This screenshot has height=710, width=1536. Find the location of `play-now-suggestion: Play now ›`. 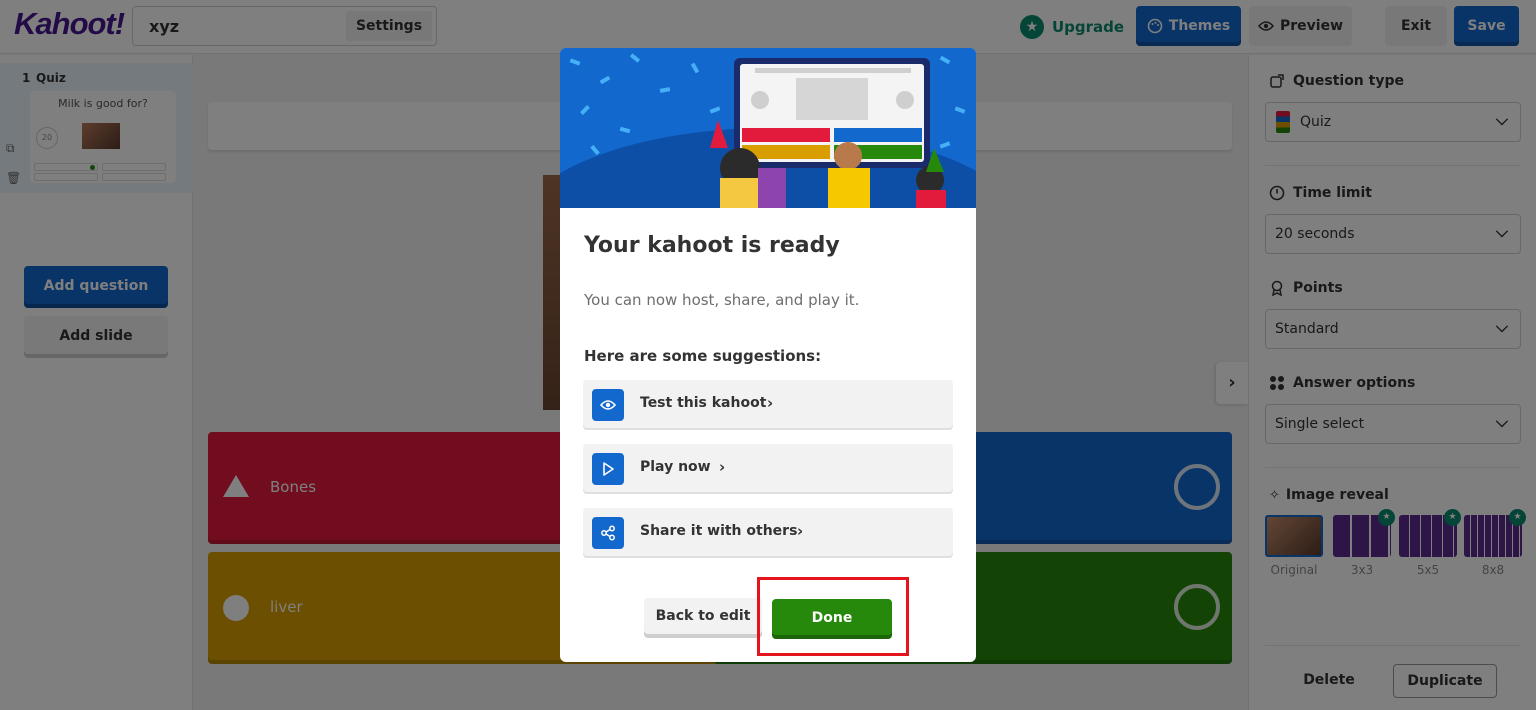

play-now-suggestion: Play now › is located at coordinates (768, 469).